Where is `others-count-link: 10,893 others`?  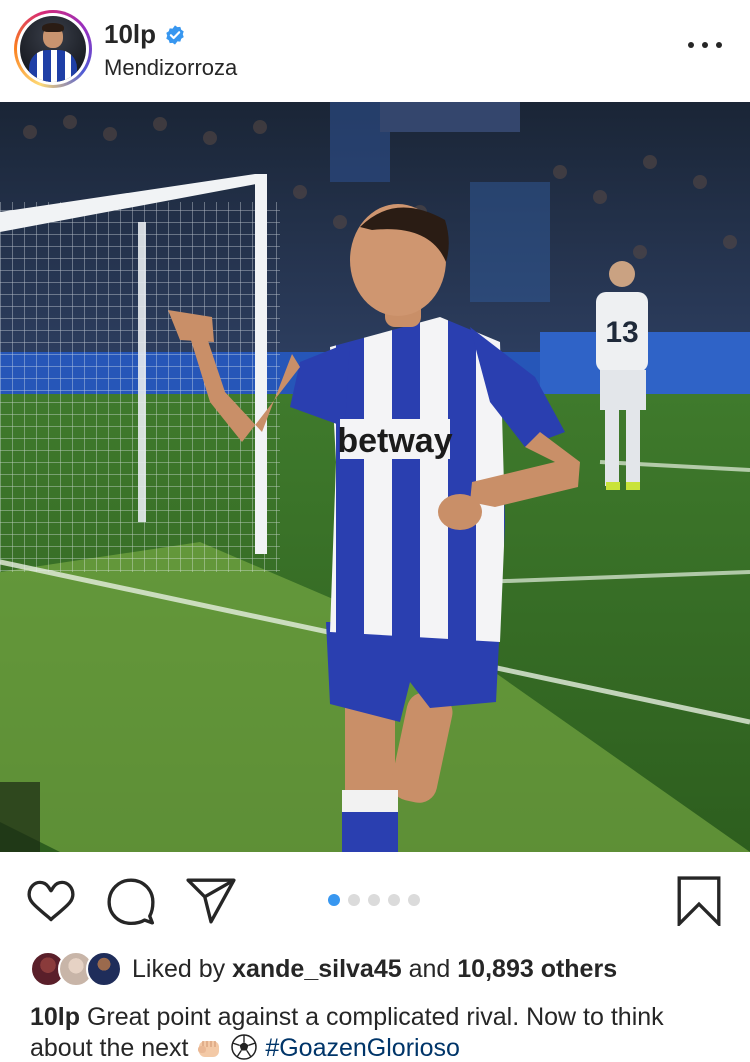
others-count-link: 10,893 others is located at coordinates (537, 969).